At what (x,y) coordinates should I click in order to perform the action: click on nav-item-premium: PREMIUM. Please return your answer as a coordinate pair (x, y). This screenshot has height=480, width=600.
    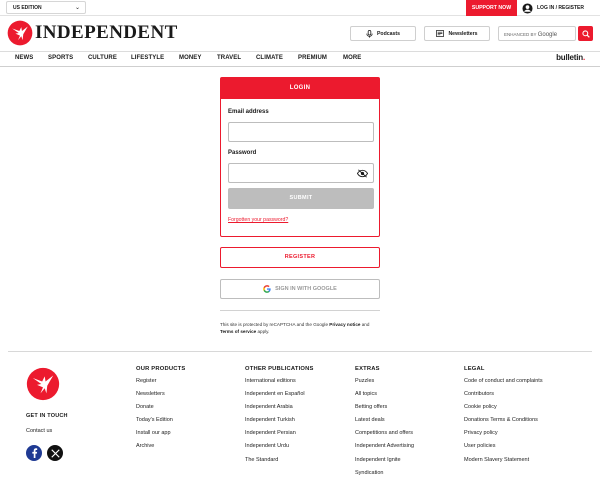
    Looking at the image, I should click on (312, 58).